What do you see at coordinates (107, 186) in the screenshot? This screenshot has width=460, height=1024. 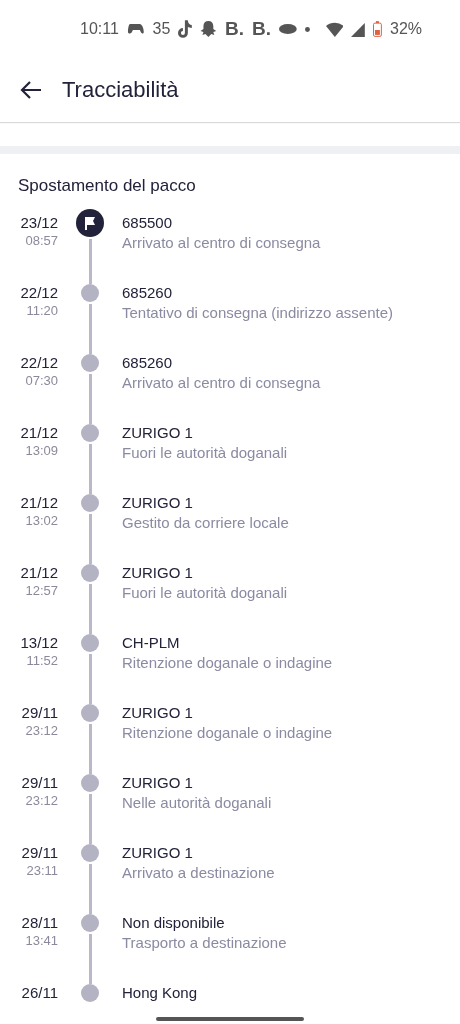 I see `section-title: Spostamento del pacco` at bounding box center [107, 186].